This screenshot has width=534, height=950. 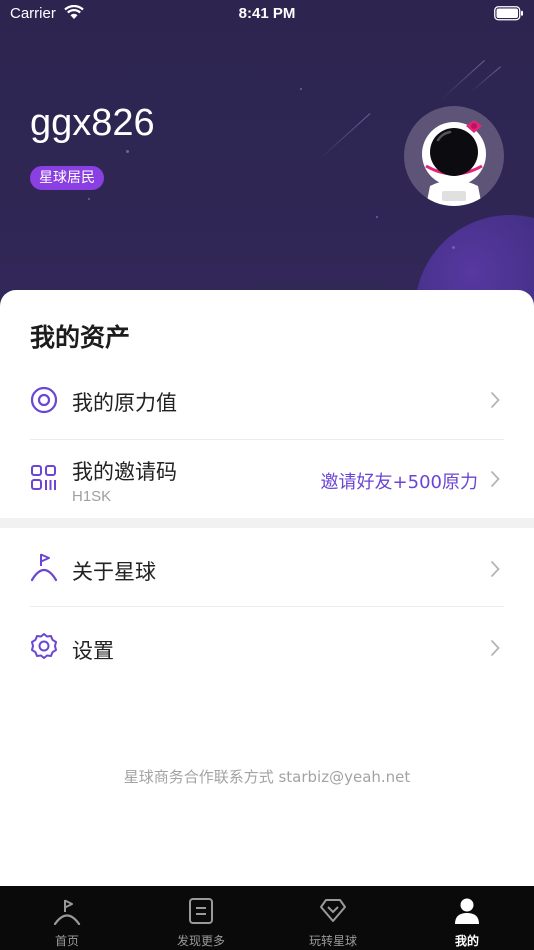 I want to click on tab-bar: 首页 发现更多 玩转星球 我的, so click(x=267, y=918).